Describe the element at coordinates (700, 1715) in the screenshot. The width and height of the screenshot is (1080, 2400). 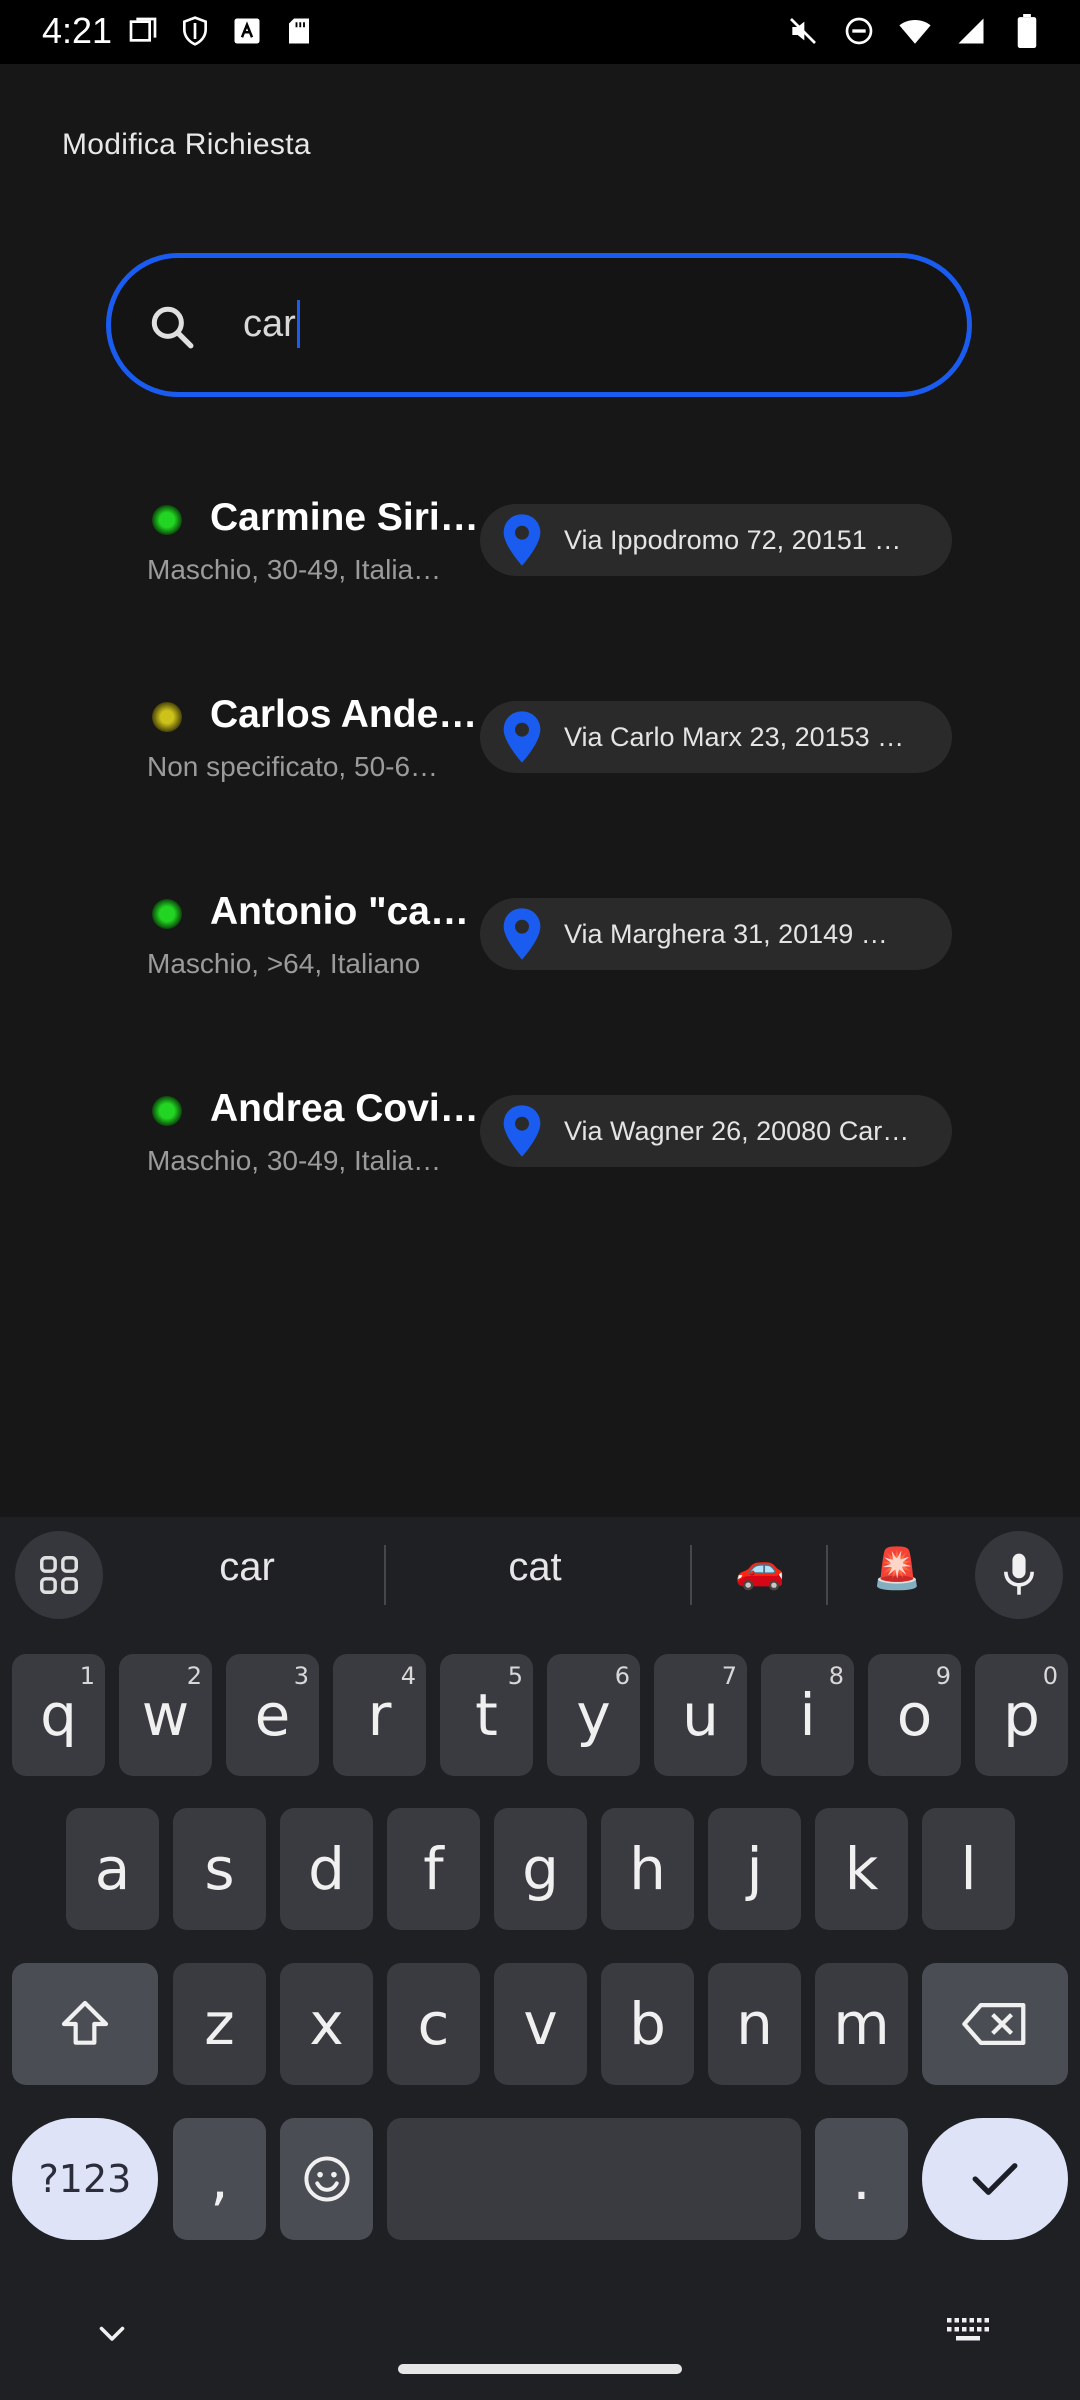
I see `key-u: u7` at that location.